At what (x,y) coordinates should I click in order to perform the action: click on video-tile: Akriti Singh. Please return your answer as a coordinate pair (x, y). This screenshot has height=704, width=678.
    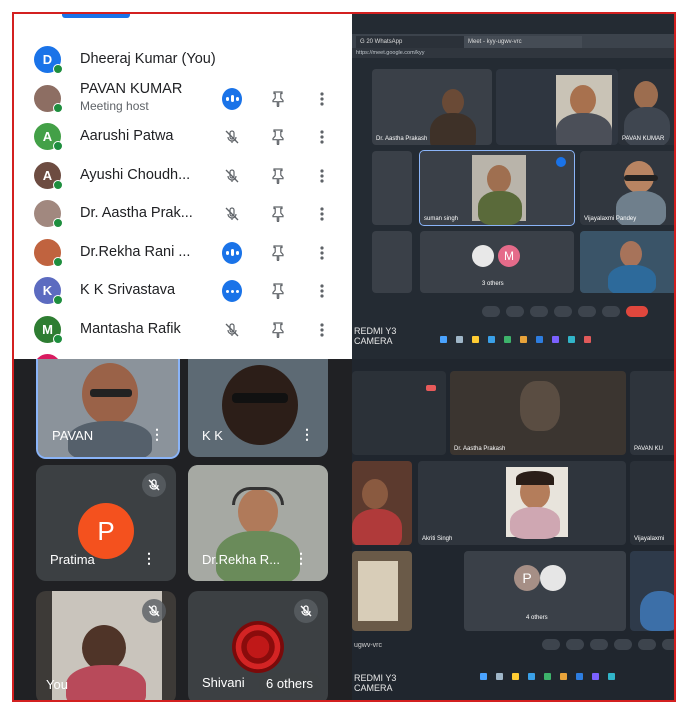
    Looking at the image, I should click on (522, 503).